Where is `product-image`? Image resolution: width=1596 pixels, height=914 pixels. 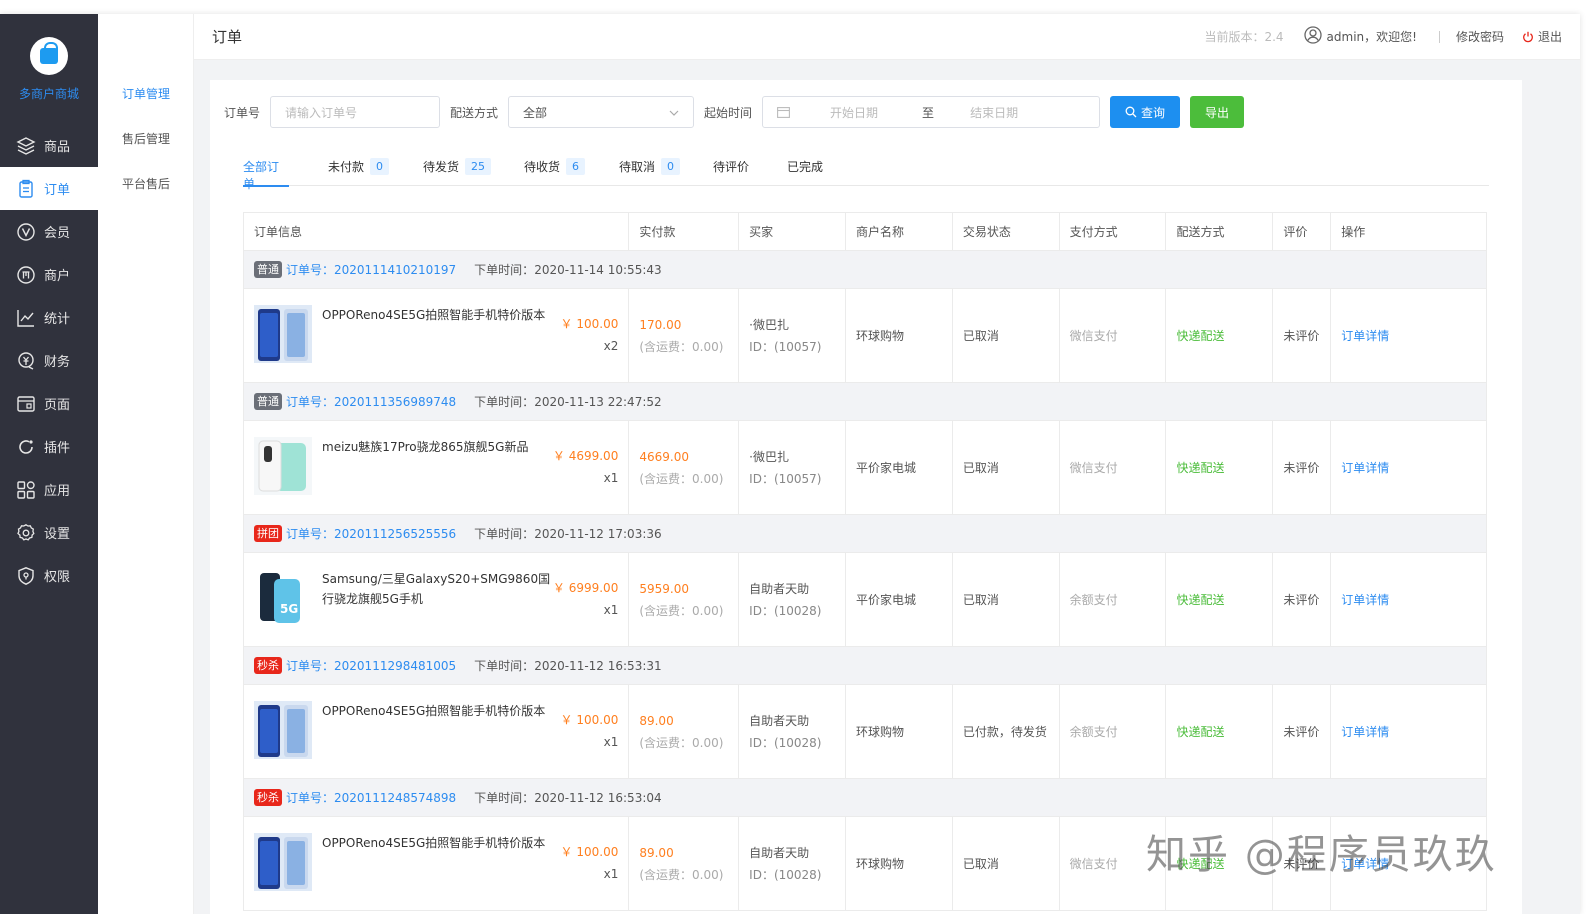 product-image is located at coordinates (283, 334).